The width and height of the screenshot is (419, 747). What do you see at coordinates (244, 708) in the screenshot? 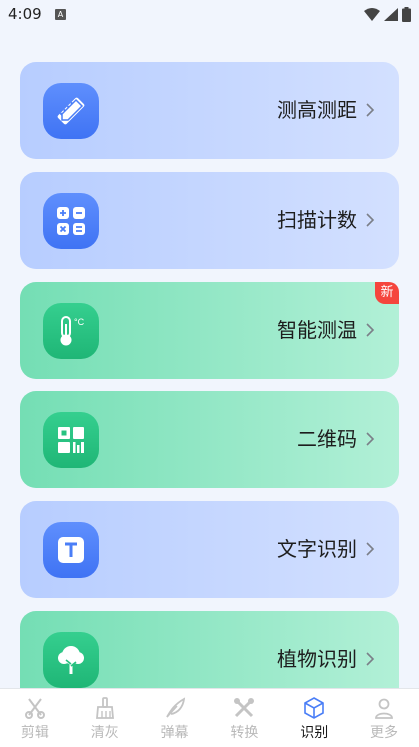
I see `tools-icon` at bounding box center [244, 708].